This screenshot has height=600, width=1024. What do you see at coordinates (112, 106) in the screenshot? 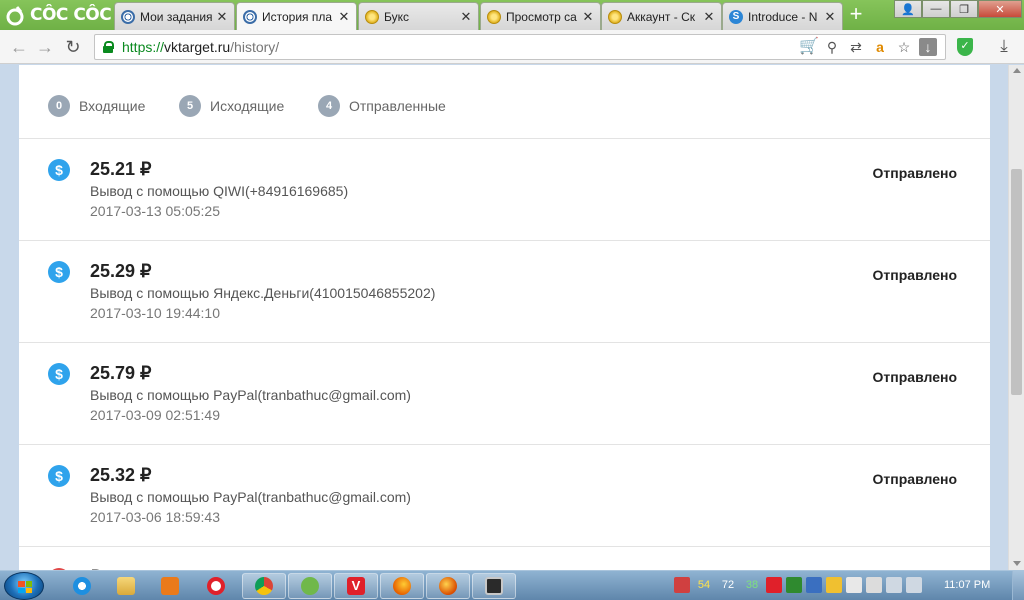
I see `filter-label: Входящие` at bounding box center [112, 106].